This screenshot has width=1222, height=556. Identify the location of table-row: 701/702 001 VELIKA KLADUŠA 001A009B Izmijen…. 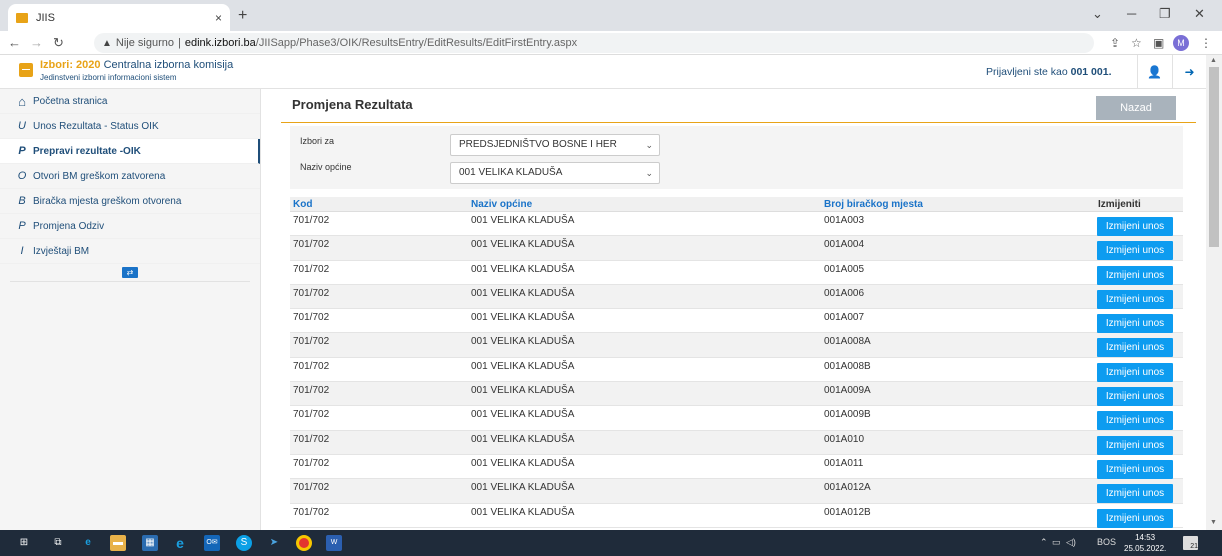
(736, 418).